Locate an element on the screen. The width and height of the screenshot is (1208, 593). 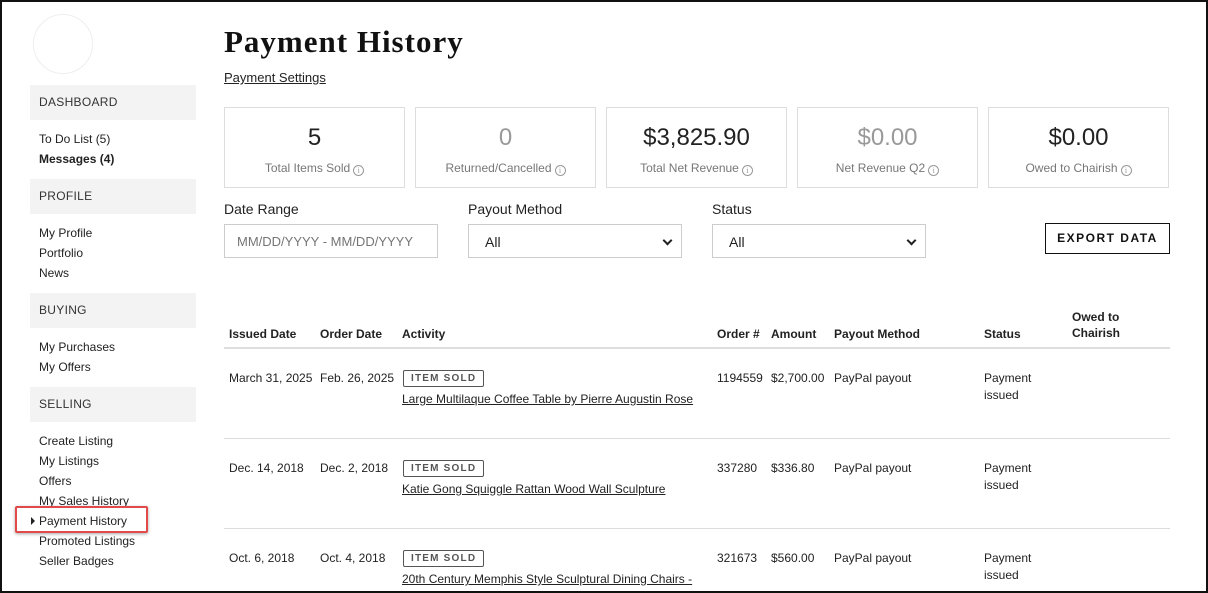
col-status: Status is located at coordinates (1002, 334).